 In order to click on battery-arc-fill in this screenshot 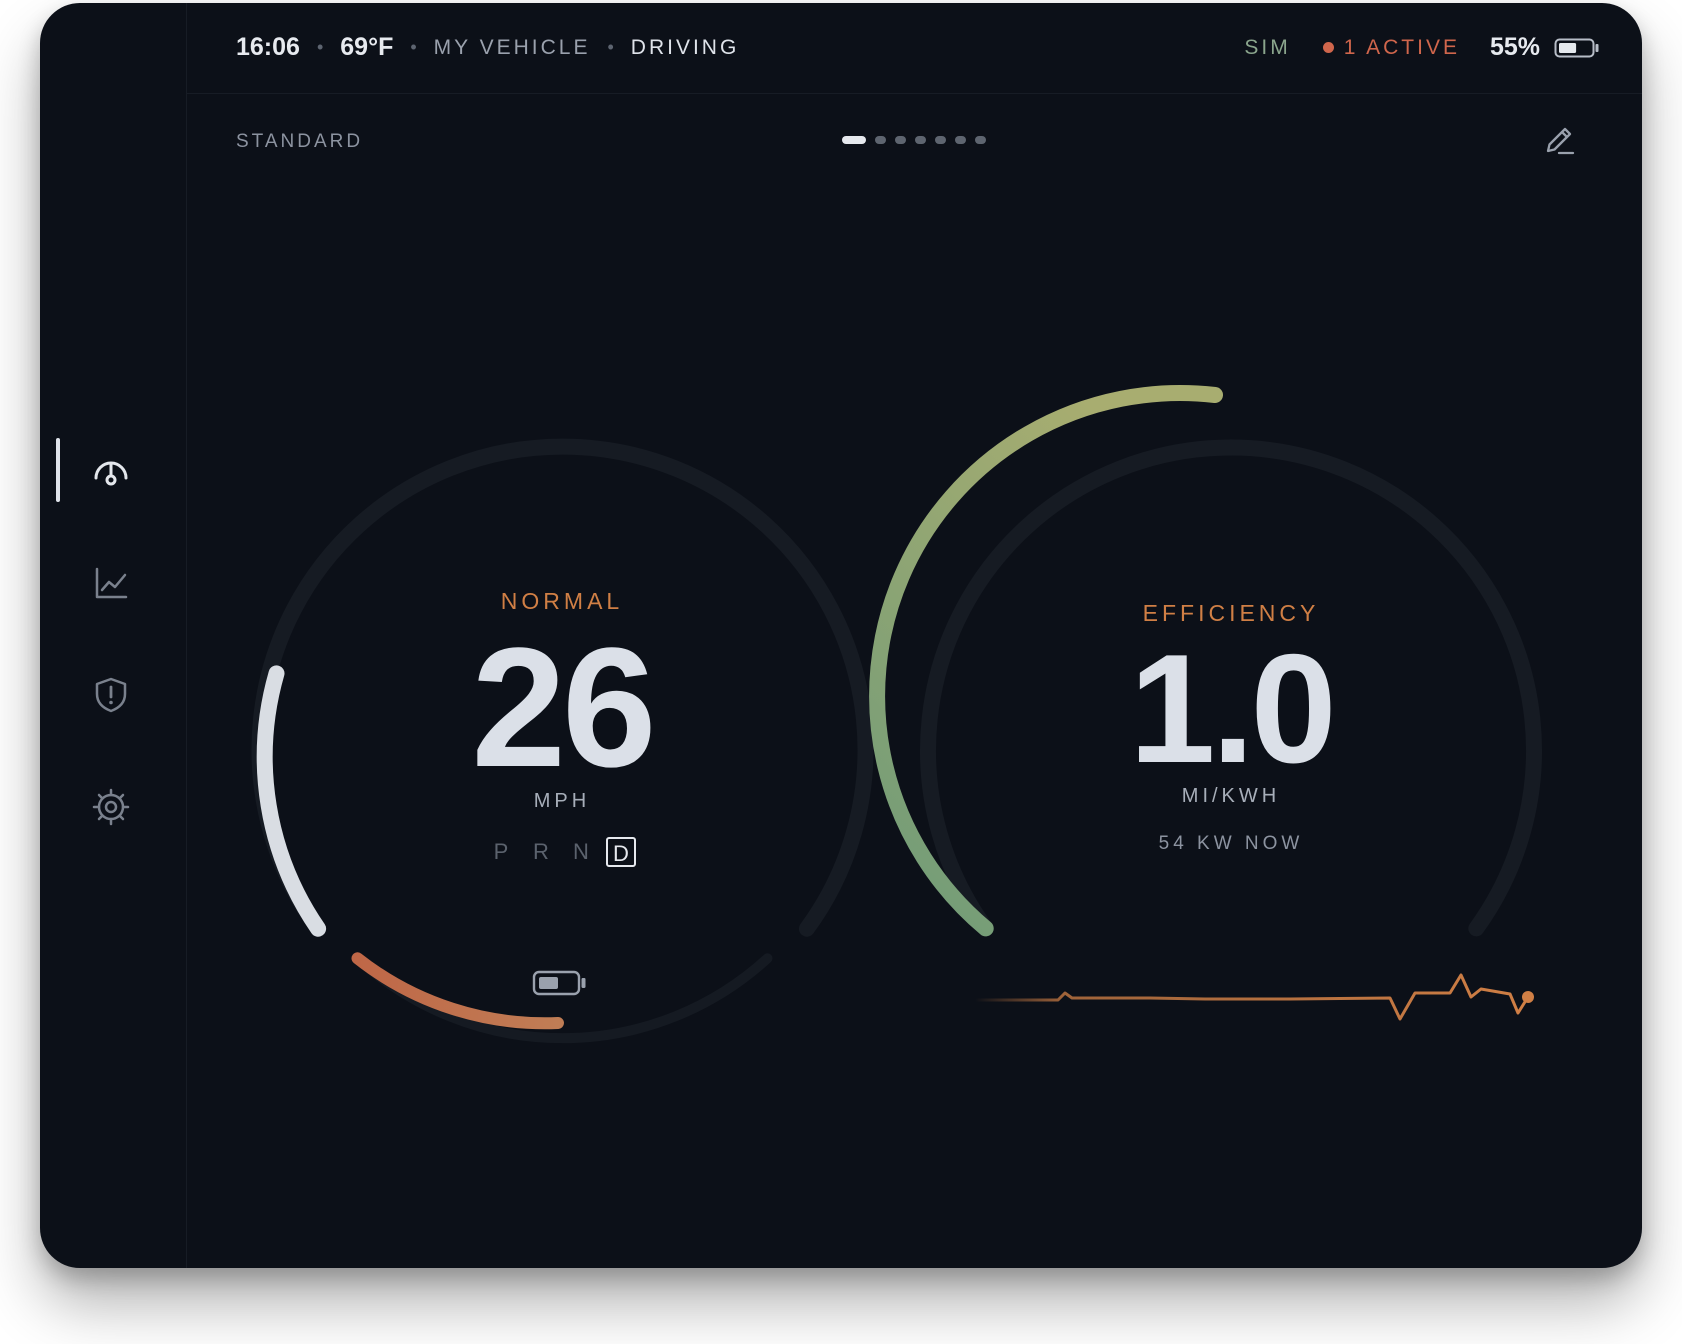, I will do `click(457, 991)`.